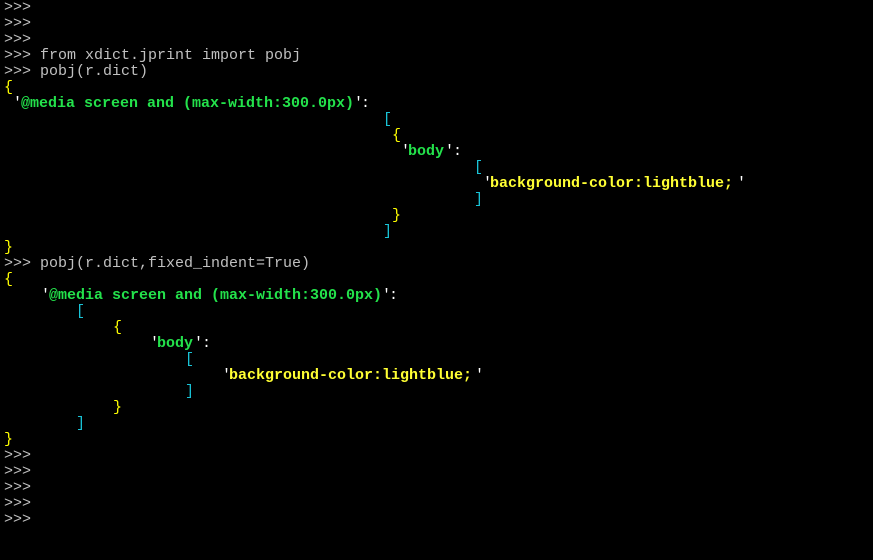  I want to click on call-line: >>> pobj(r.dict), so click(76, 71).